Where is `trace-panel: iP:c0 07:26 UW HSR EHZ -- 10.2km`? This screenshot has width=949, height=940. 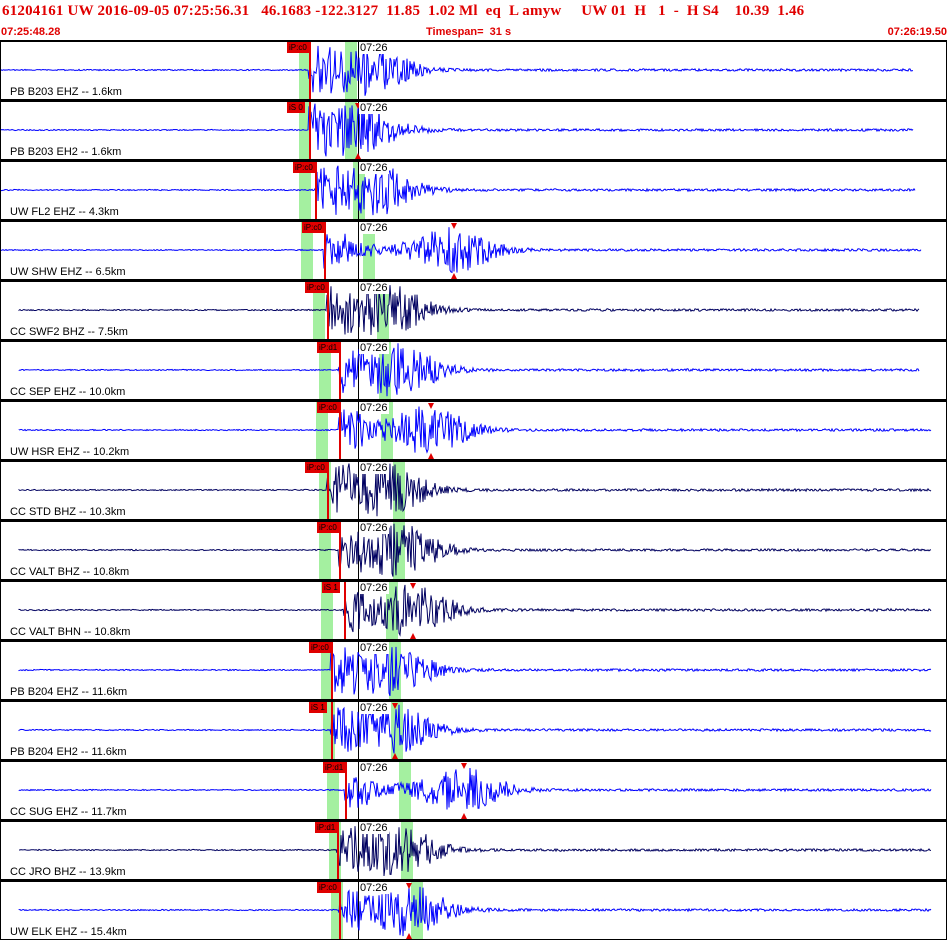
trace-panel: iP:c0 07:26 UW HSR EHZ -- 10.2km is located at coordinates (473, 430).